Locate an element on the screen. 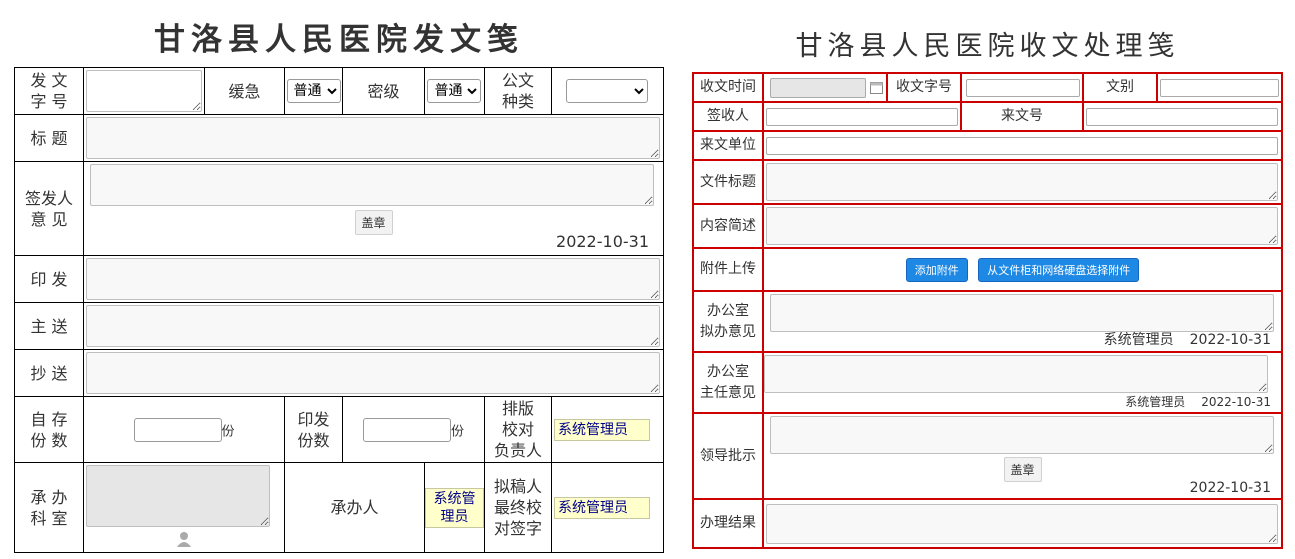 This screenshot has width=1295, height=559. subject-field is located at coordinates (373, 138).